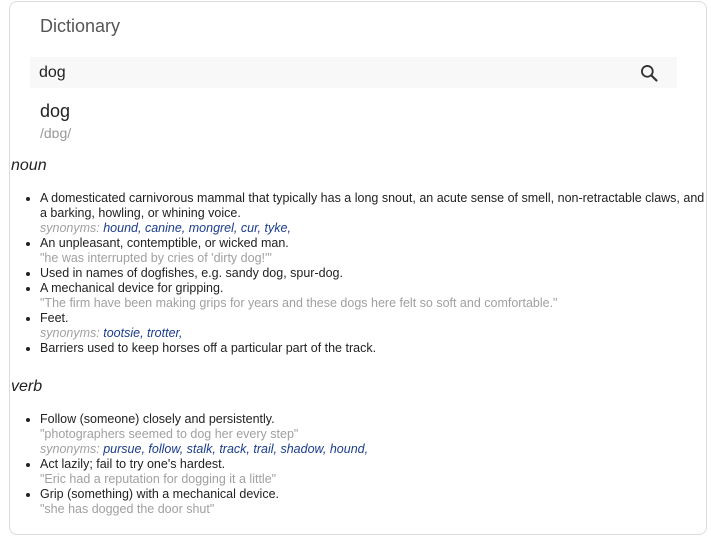 The width and height of the screenshot is (711, 546). What do you see at coordinates (649, 73) in the screenshot?
I see `search-icon` at bounding box center [649, 73].